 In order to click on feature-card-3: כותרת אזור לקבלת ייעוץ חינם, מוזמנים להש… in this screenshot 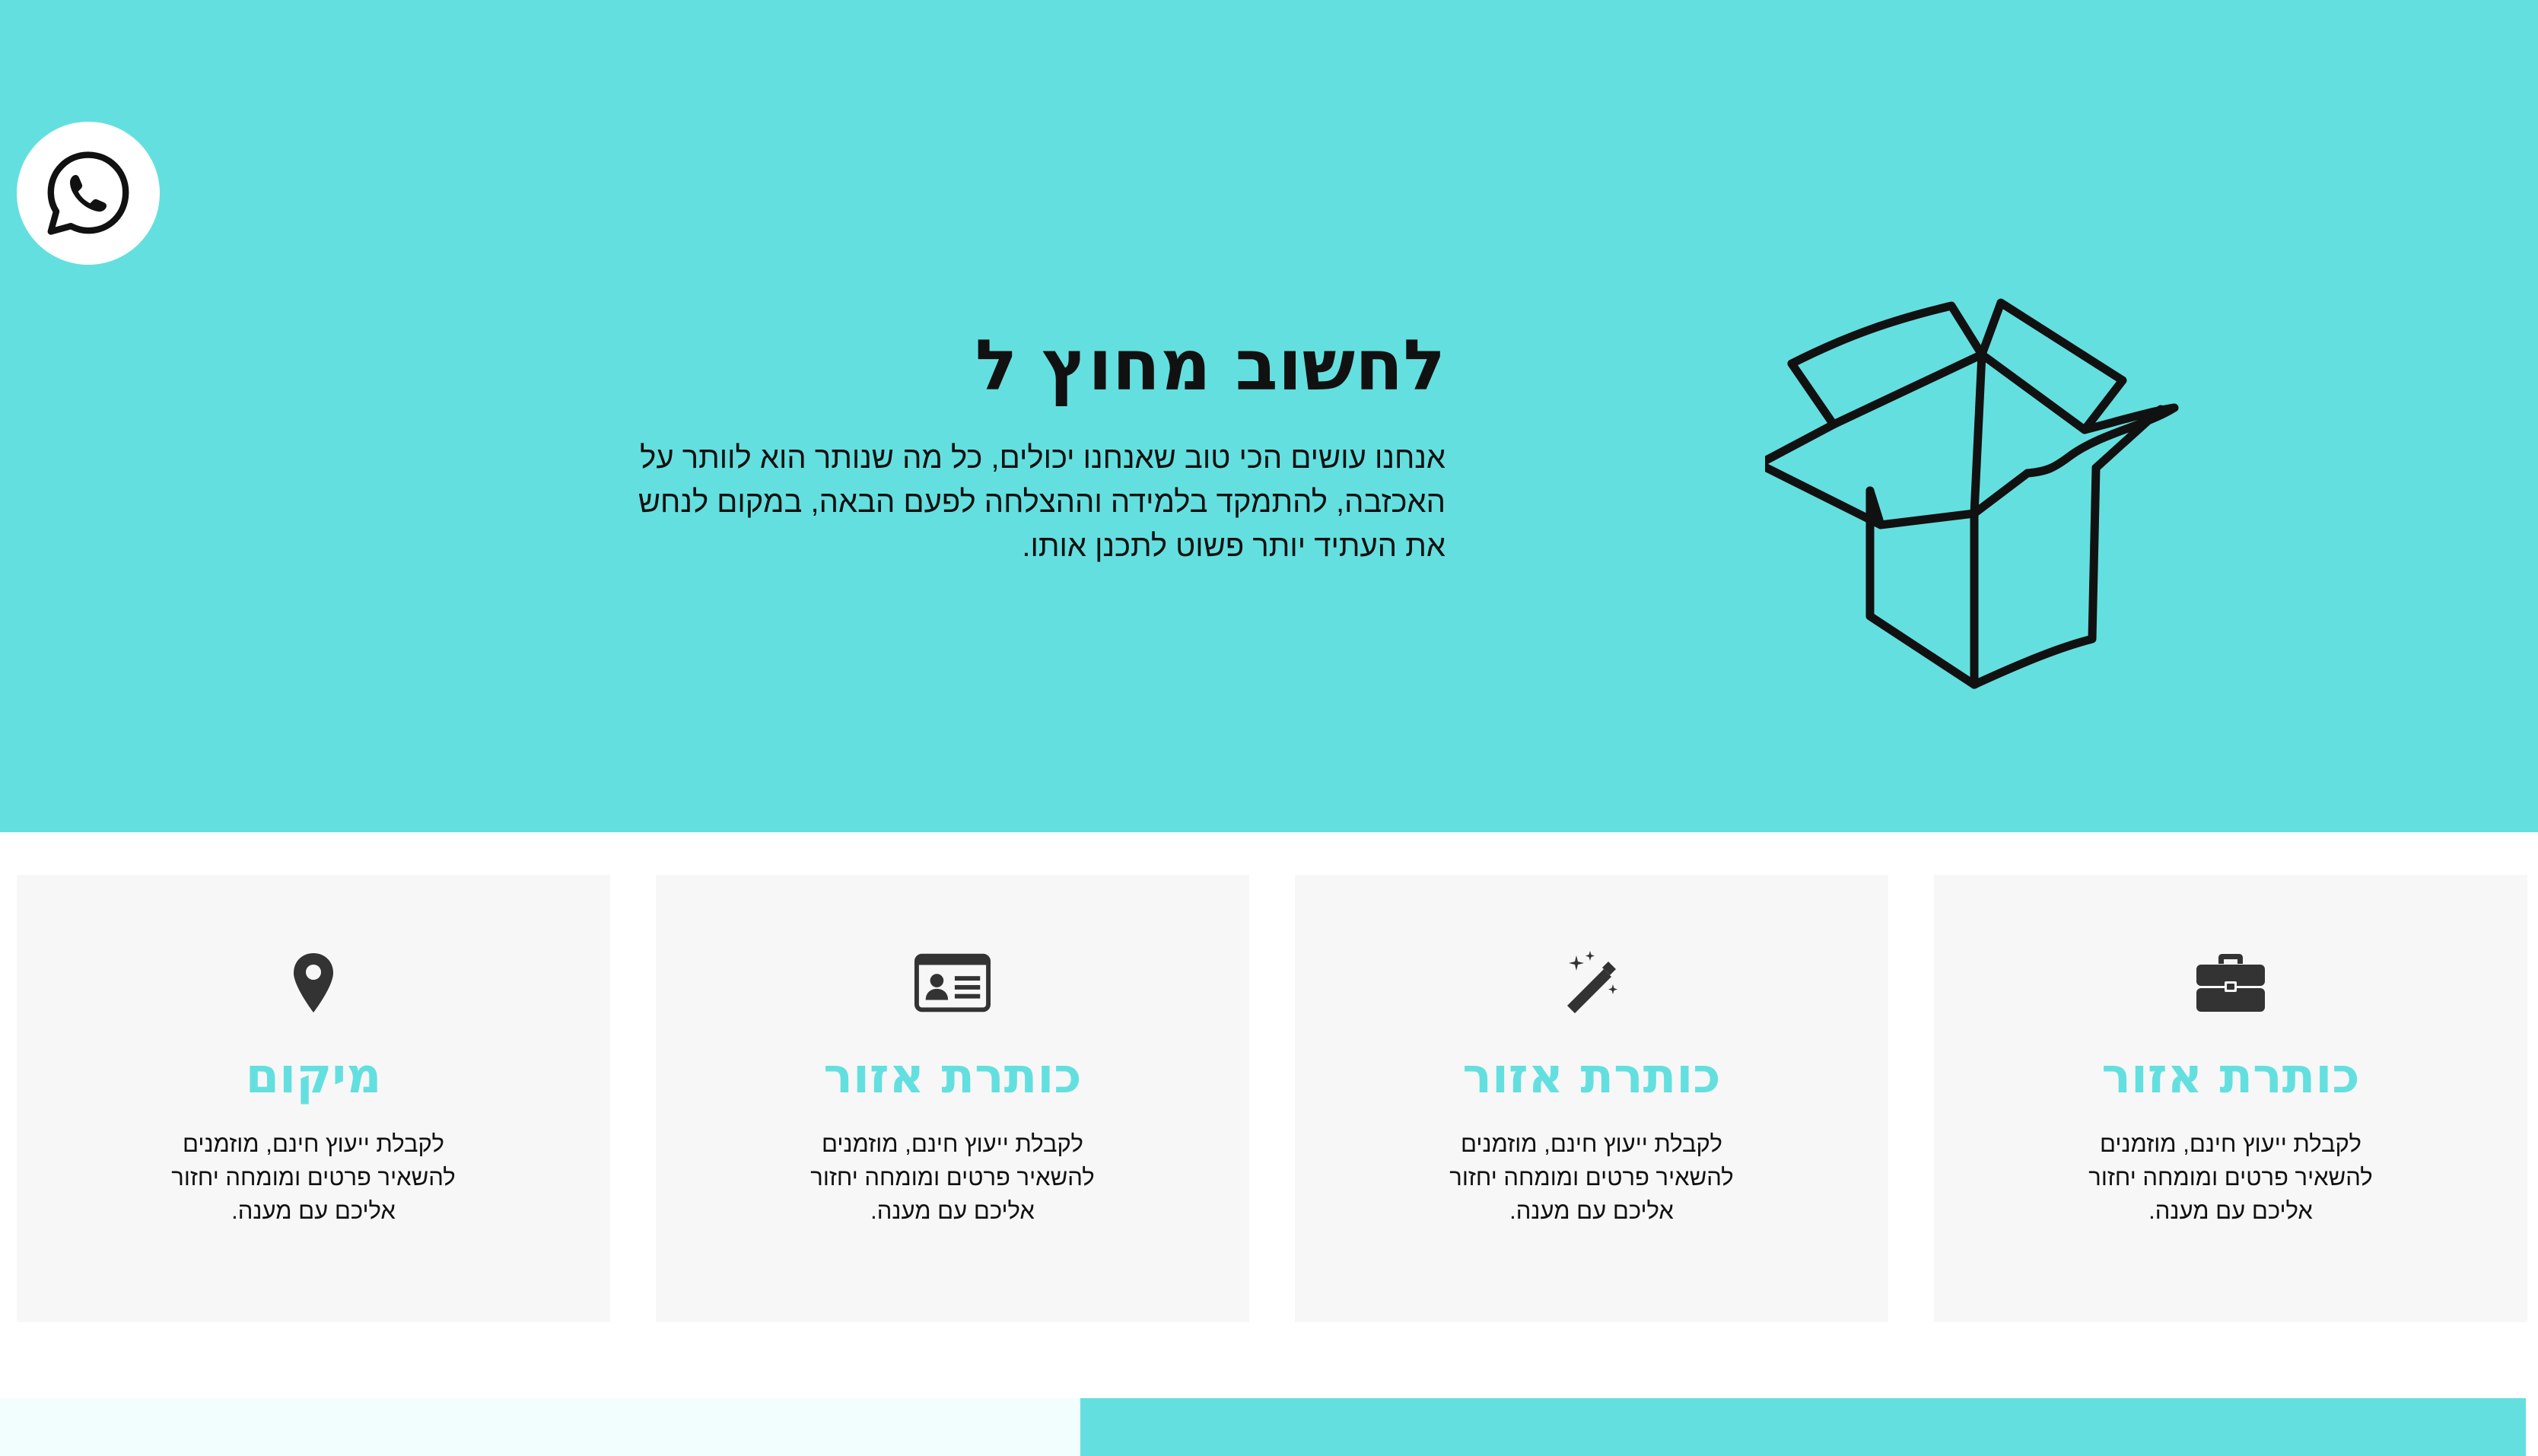, I will do `click(1591, 1098)`.